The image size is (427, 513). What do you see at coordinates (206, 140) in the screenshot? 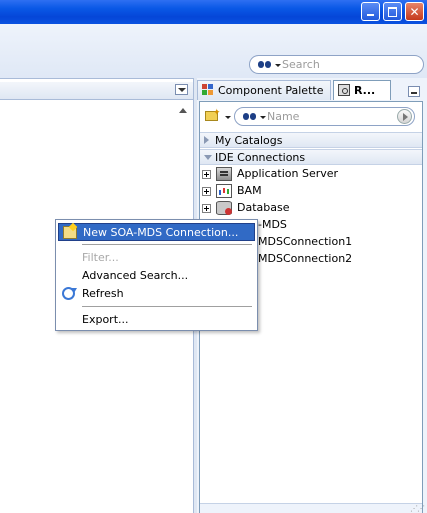
I see `chevron-right-icon` at bounding box center [206, 140].